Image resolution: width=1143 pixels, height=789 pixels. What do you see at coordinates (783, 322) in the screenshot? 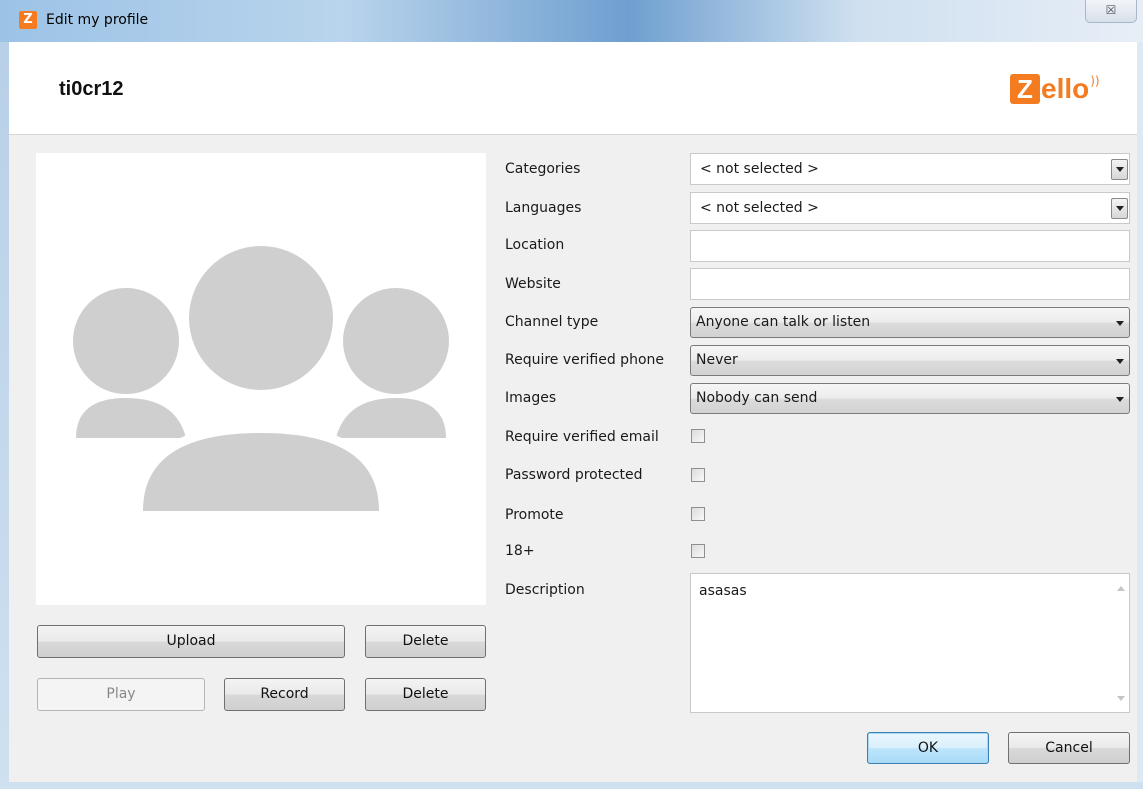
I see `channel-type-value: Anyone can talk or listen` at bounding box center [783, 322].